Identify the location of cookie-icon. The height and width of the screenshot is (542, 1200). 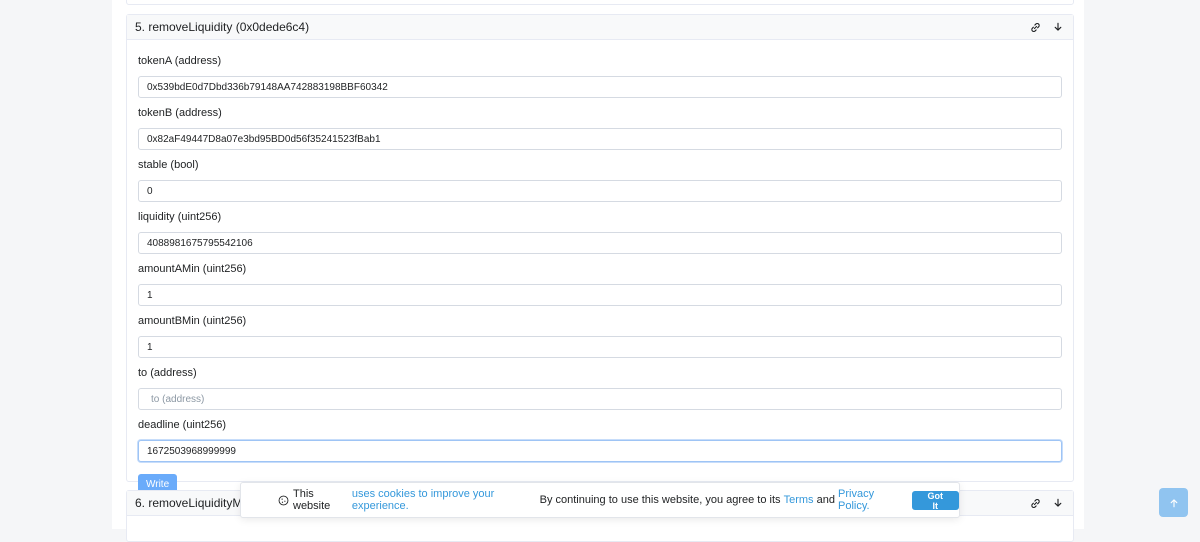
(283, 500).